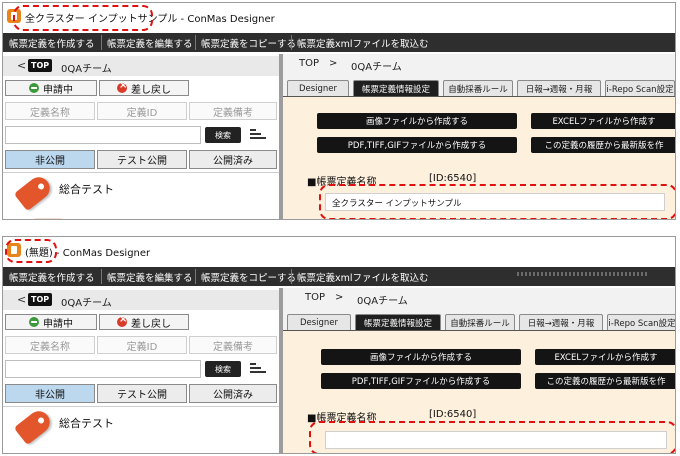 The width and height of the screenshot is (680, 456). What do you see at coordinates (582, 274) in the screenshot?
I see `toolbar-grip` at bounding box center [582, 274].